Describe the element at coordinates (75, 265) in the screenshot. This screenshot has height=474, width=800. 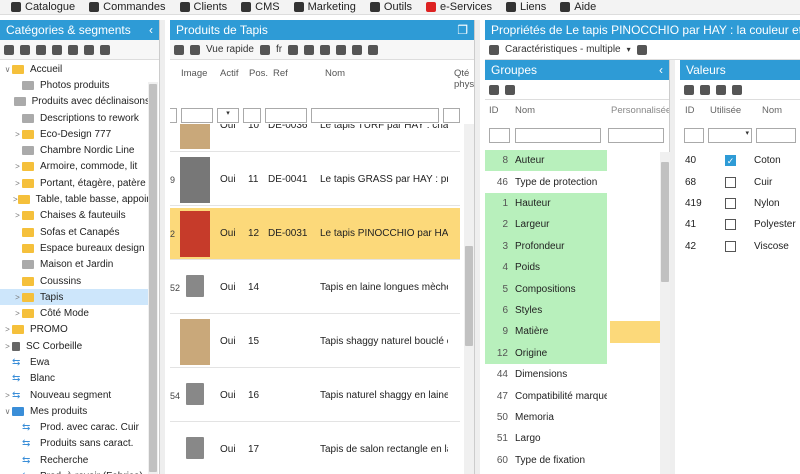
I see `tree-node: Maison et Jardin` at that location.